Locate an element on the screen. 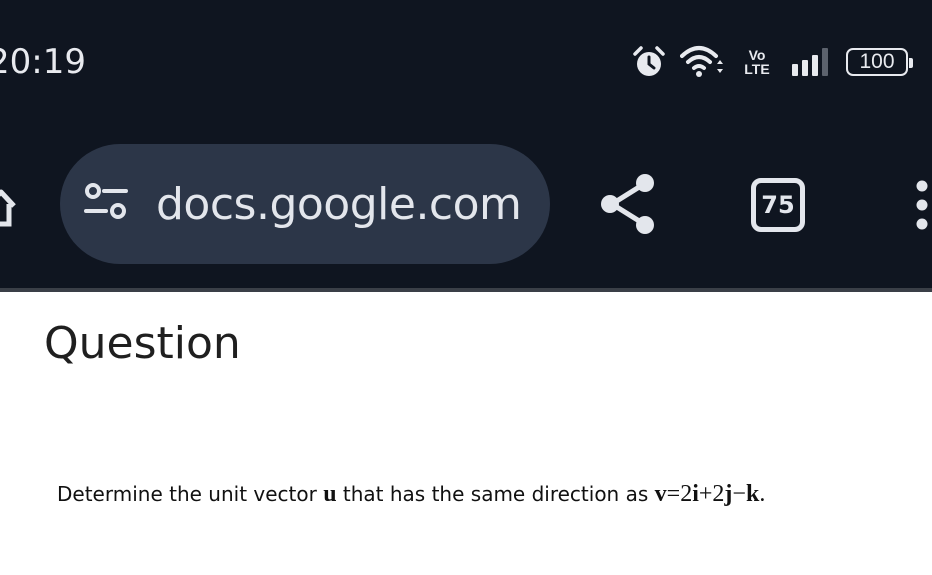 Image resolution: width=932 pixels, height=575 pixels. toolbar-divider is located at coordinates (466, 290).